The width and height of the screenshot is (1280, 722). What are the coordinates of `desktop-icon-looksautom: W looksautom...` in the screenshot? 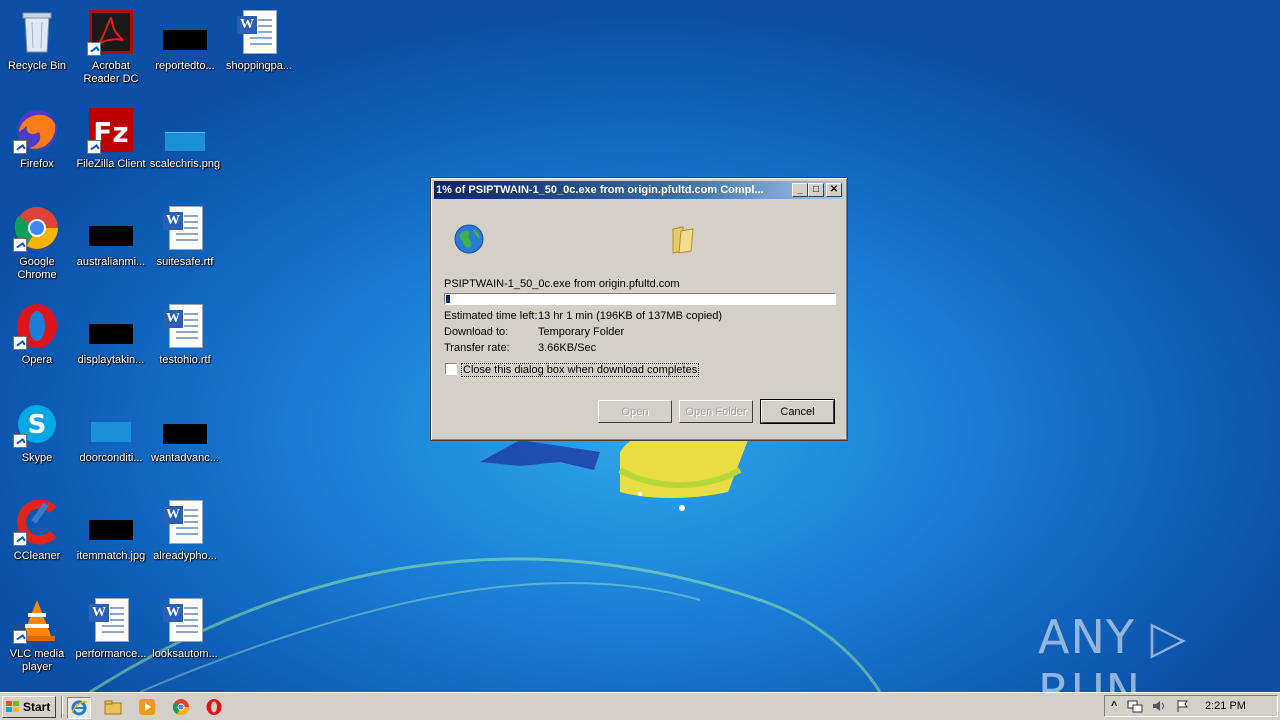 It's located at (185, 640).